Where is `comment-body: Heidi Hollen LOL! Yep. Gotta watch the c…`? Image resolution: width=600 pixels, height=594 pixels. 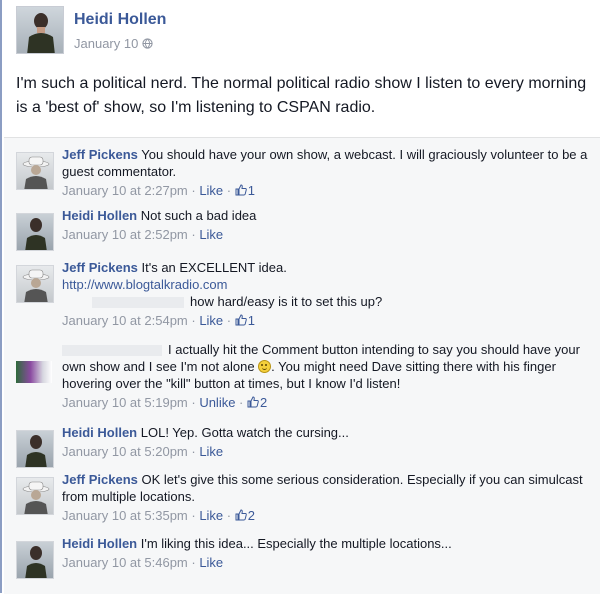 comment-body: Heidi Hollen LOL! Yep. Gotta watch the c… is located at coordinates (327, 442).